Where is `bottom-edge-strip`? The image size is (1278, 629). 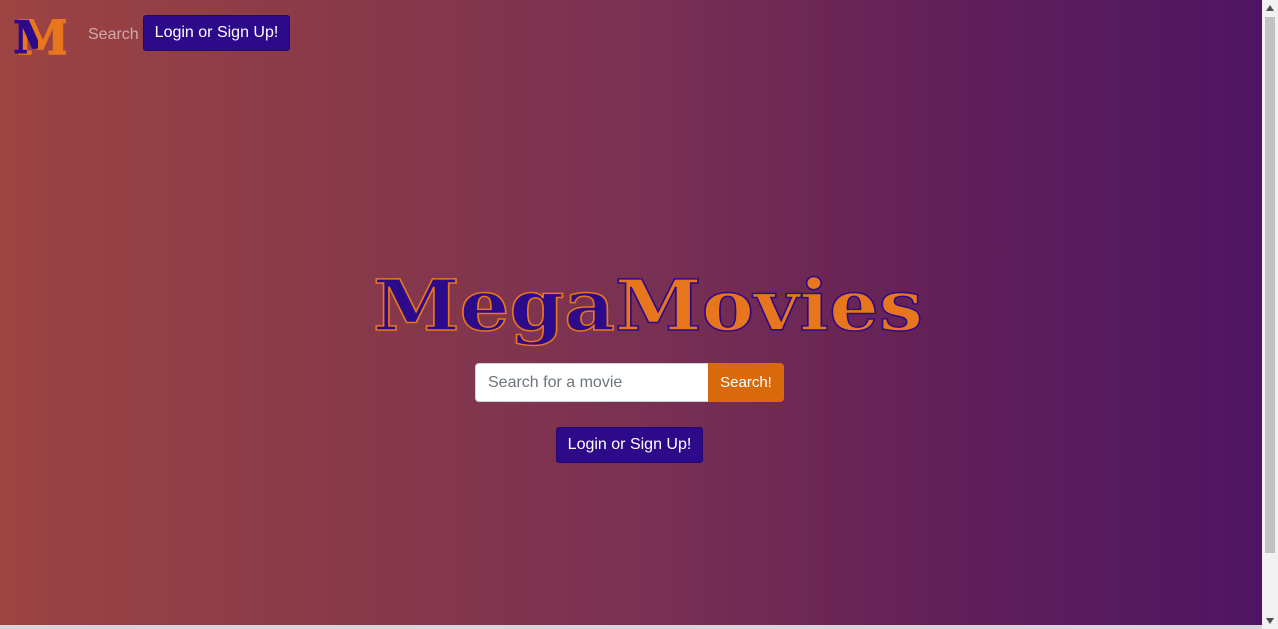 bottom-edge-strip is located at coordinates (631, 627).